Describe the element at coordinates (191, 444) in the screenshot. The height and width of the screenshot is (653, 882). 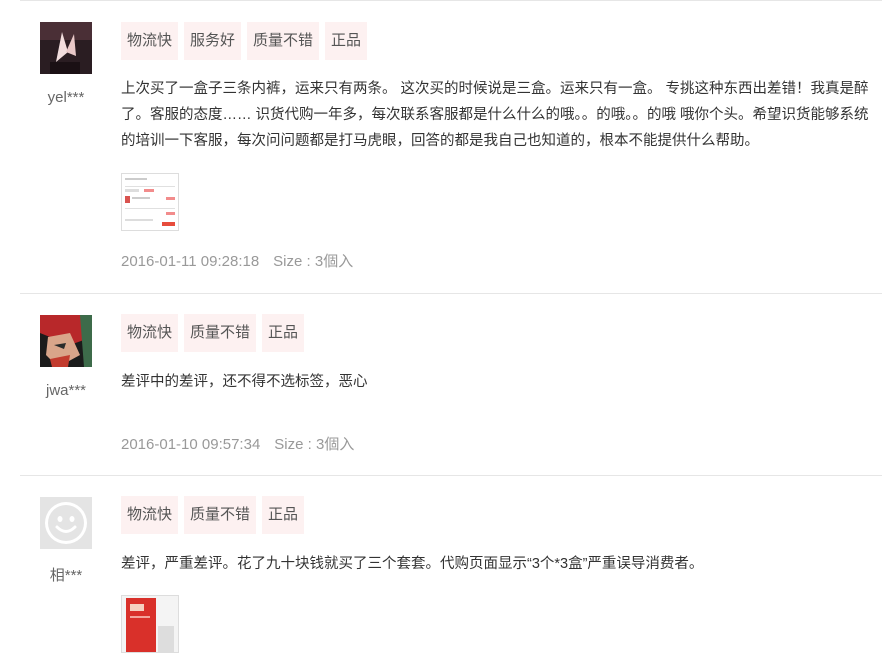
I see `review-date: 2016-01-10 09:57:34` at that location.